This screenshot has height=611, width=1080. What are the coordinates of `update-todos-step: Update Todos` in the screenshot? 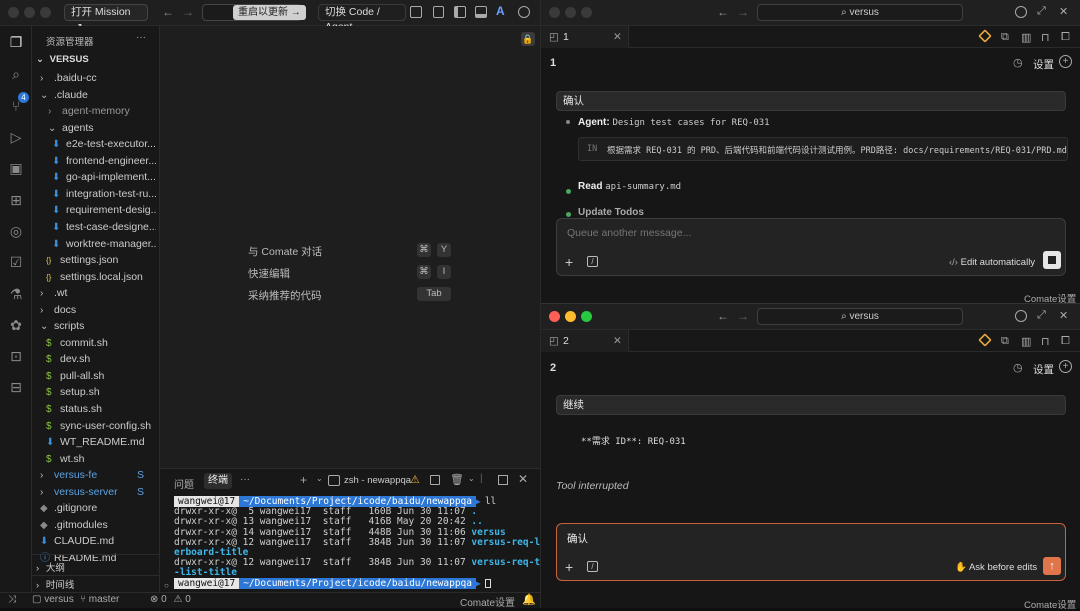 It's located at (611, 212).